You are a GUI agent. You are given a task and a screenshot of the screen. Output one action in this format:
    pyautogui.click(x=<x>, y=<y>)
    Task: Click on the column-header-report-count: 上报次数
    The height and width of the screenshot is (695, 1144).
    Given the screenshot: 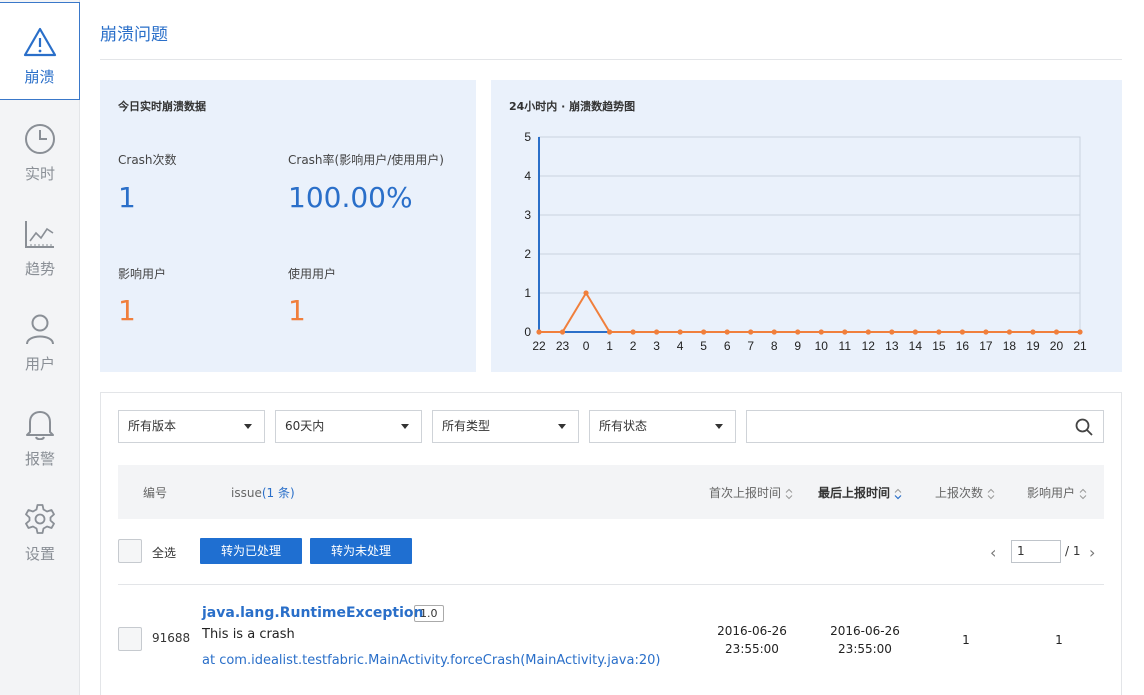 What is the action you would take?
    pyautogui.click(x=965, y=492)
    